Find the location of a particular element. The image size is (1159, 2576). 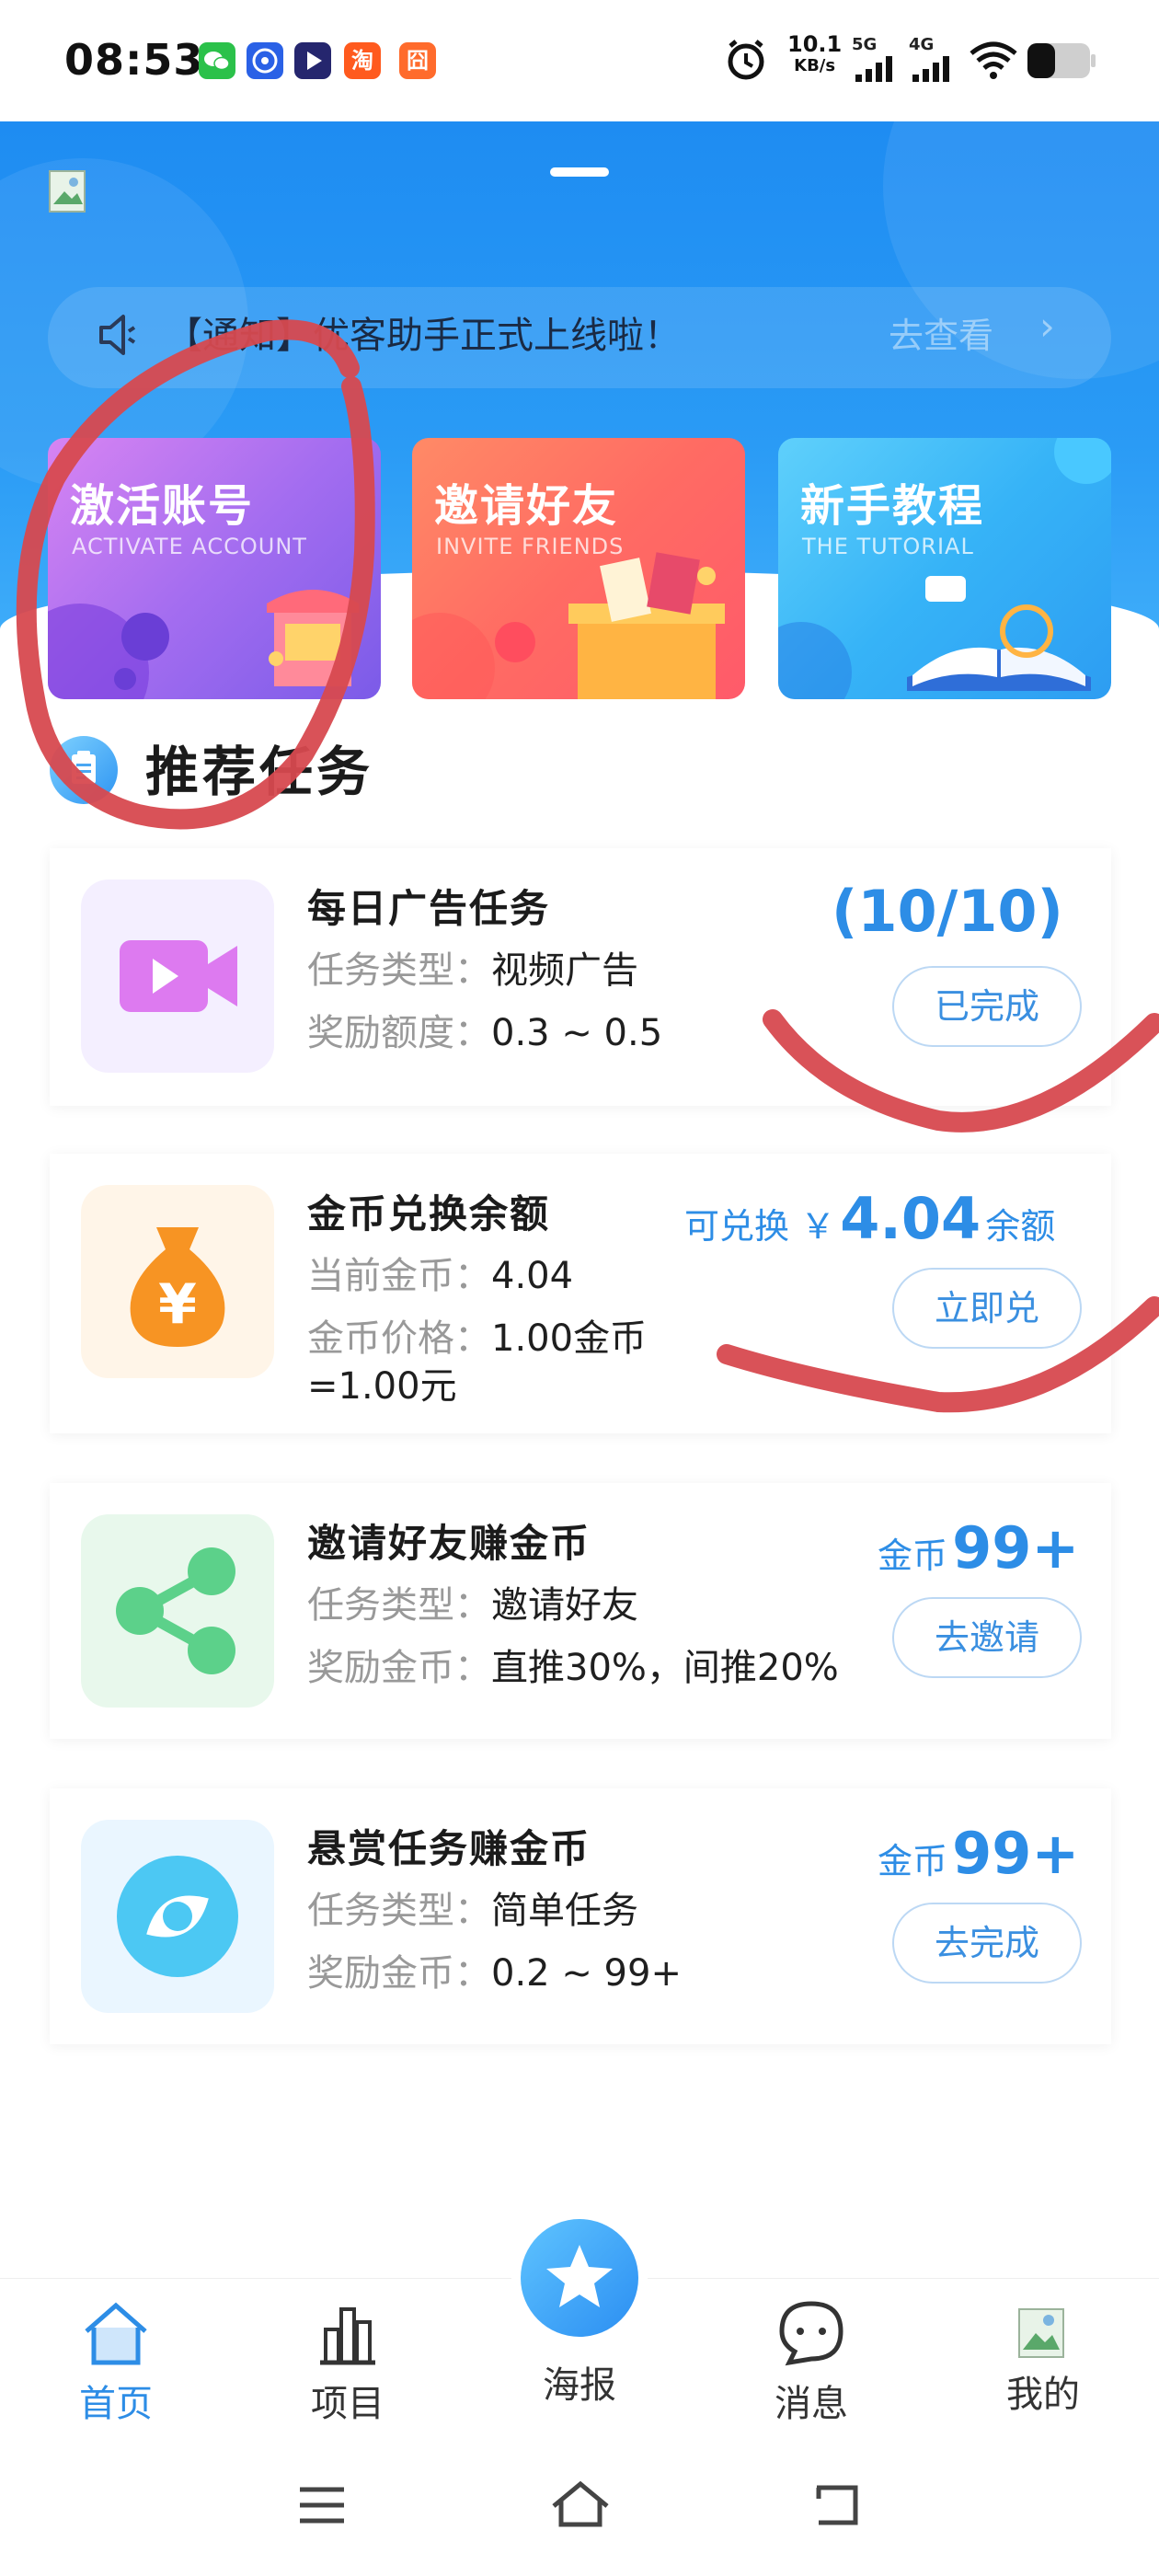

message-icon is located at coordinates (811, 2333).